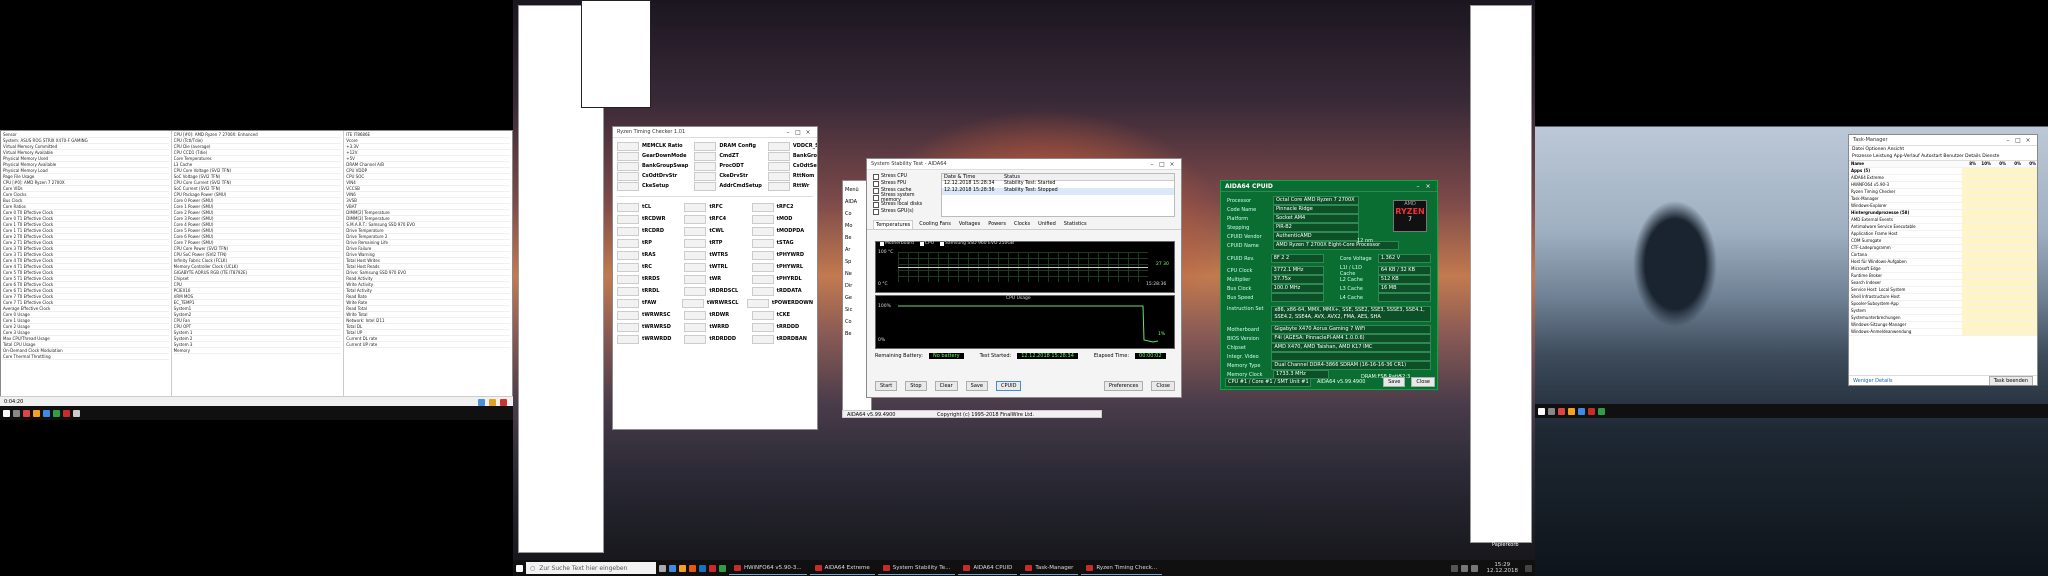  Describe the element at coordinates (519, 568) in the screenshot. I see `windows-start-icon` at that location.